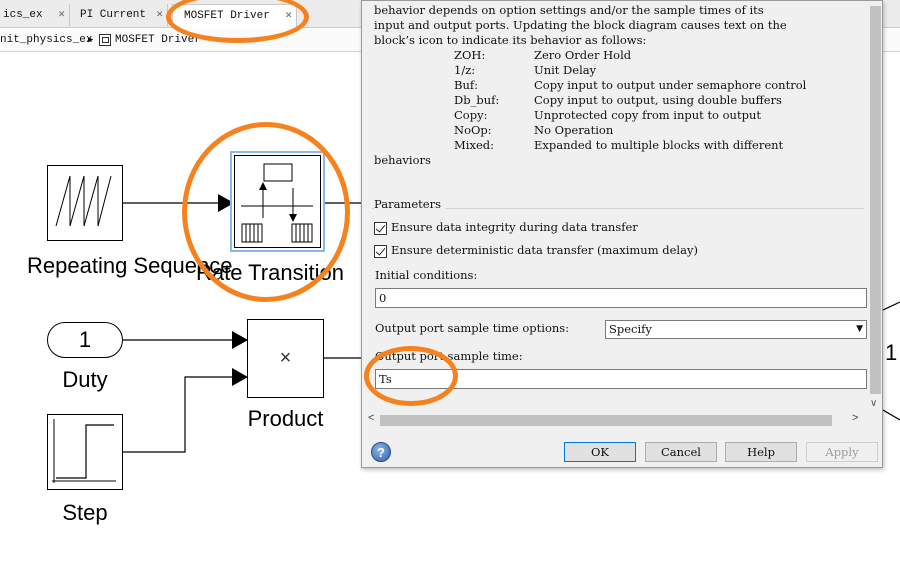  What do you see at coordinates (380, 251) in the screenshot?
I see `ensure-deterministic-checkbox` at bounding box center [380, 251].